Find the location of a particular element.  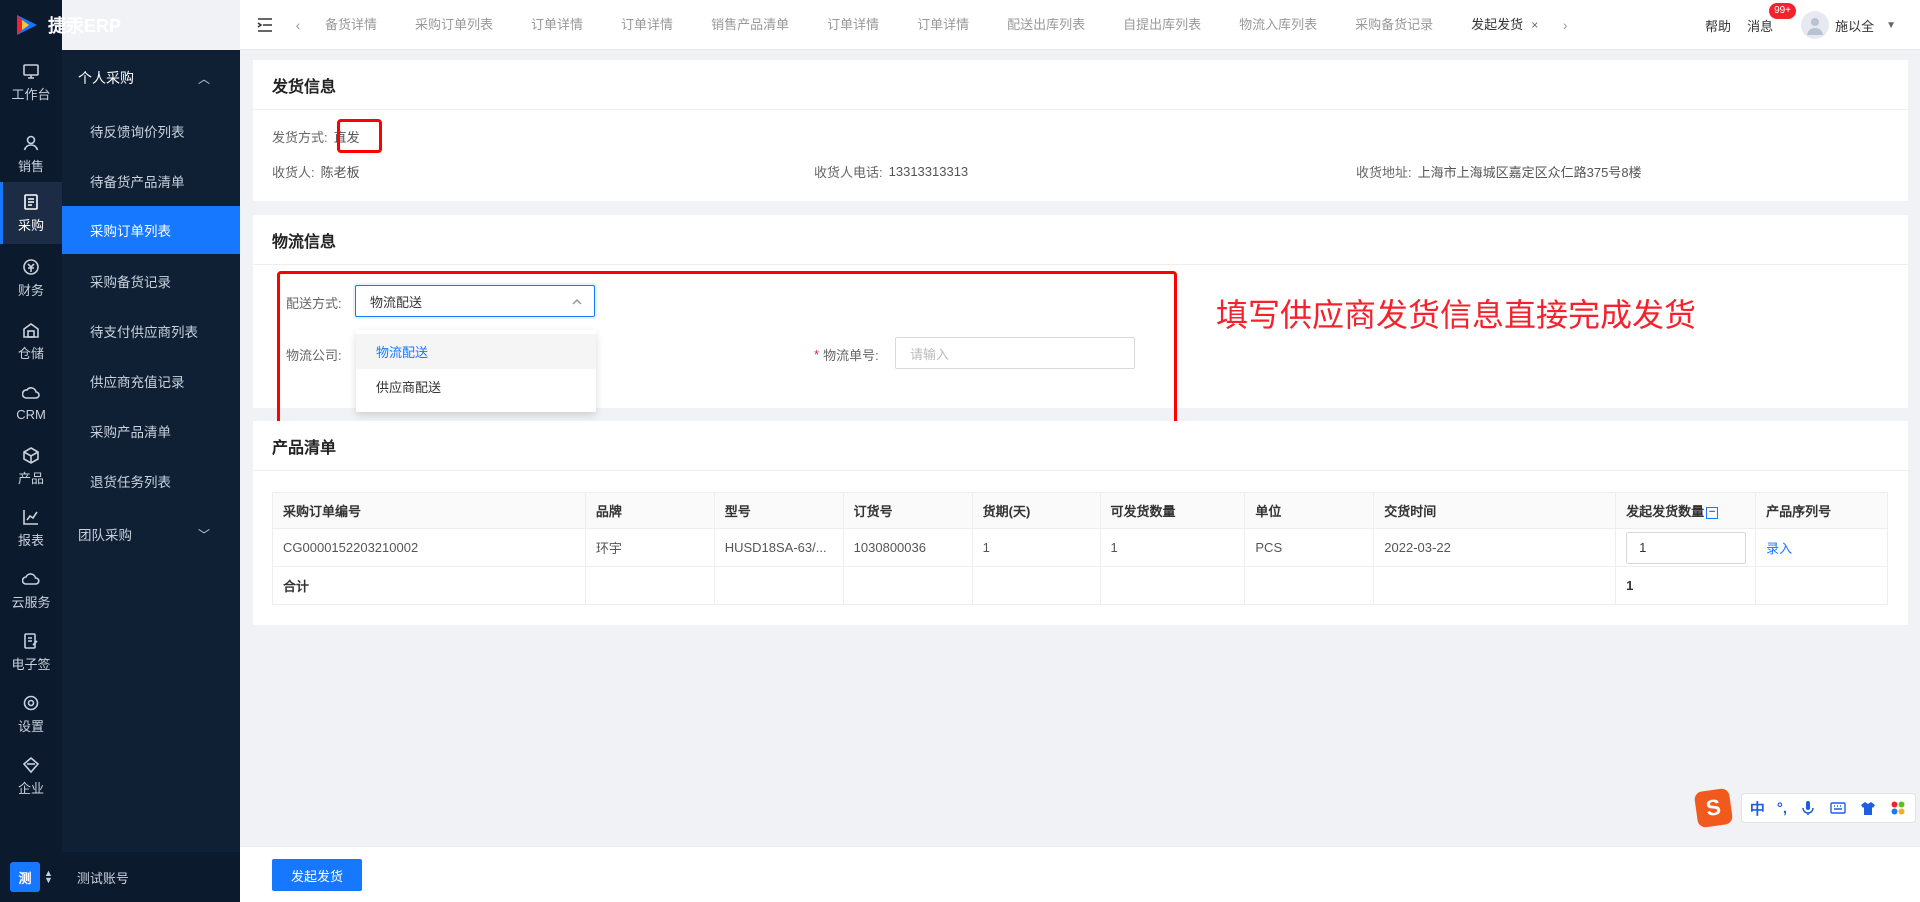

section-title: 发货信息 is located at coordinates (1080, 85).